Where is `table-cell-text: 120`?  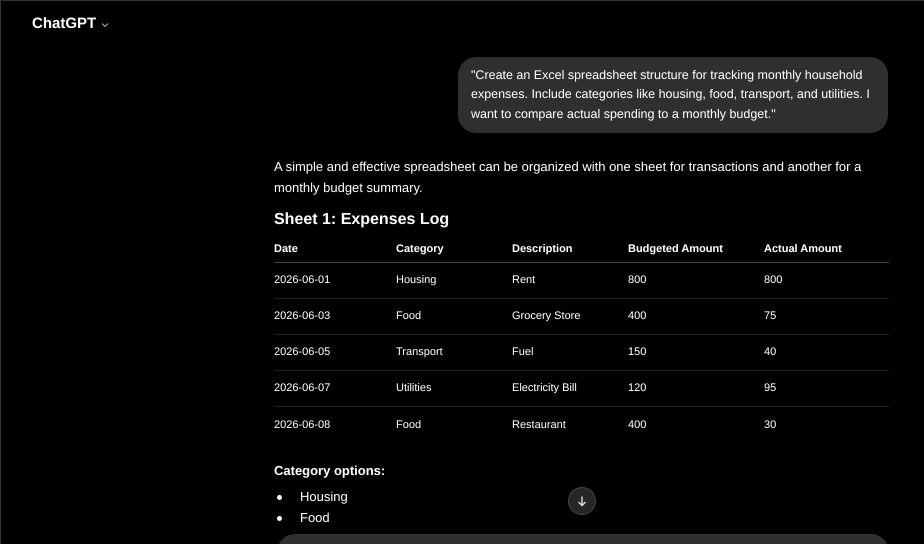 table-cell-text: 120 is located at coordinates (638, 388).